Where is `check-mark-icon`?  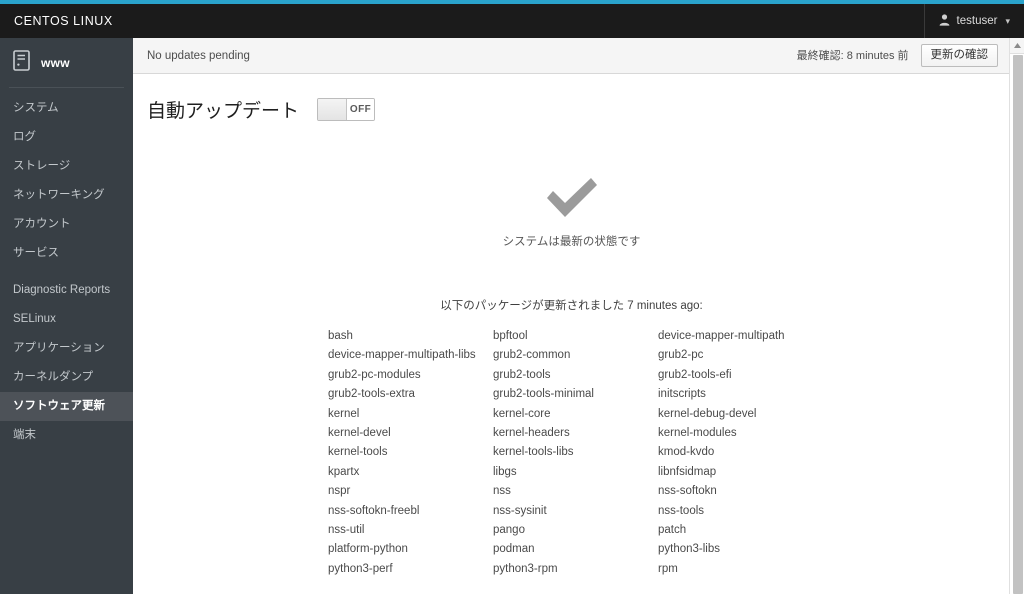 check-mark-icon is located at coordinates (572, 199).